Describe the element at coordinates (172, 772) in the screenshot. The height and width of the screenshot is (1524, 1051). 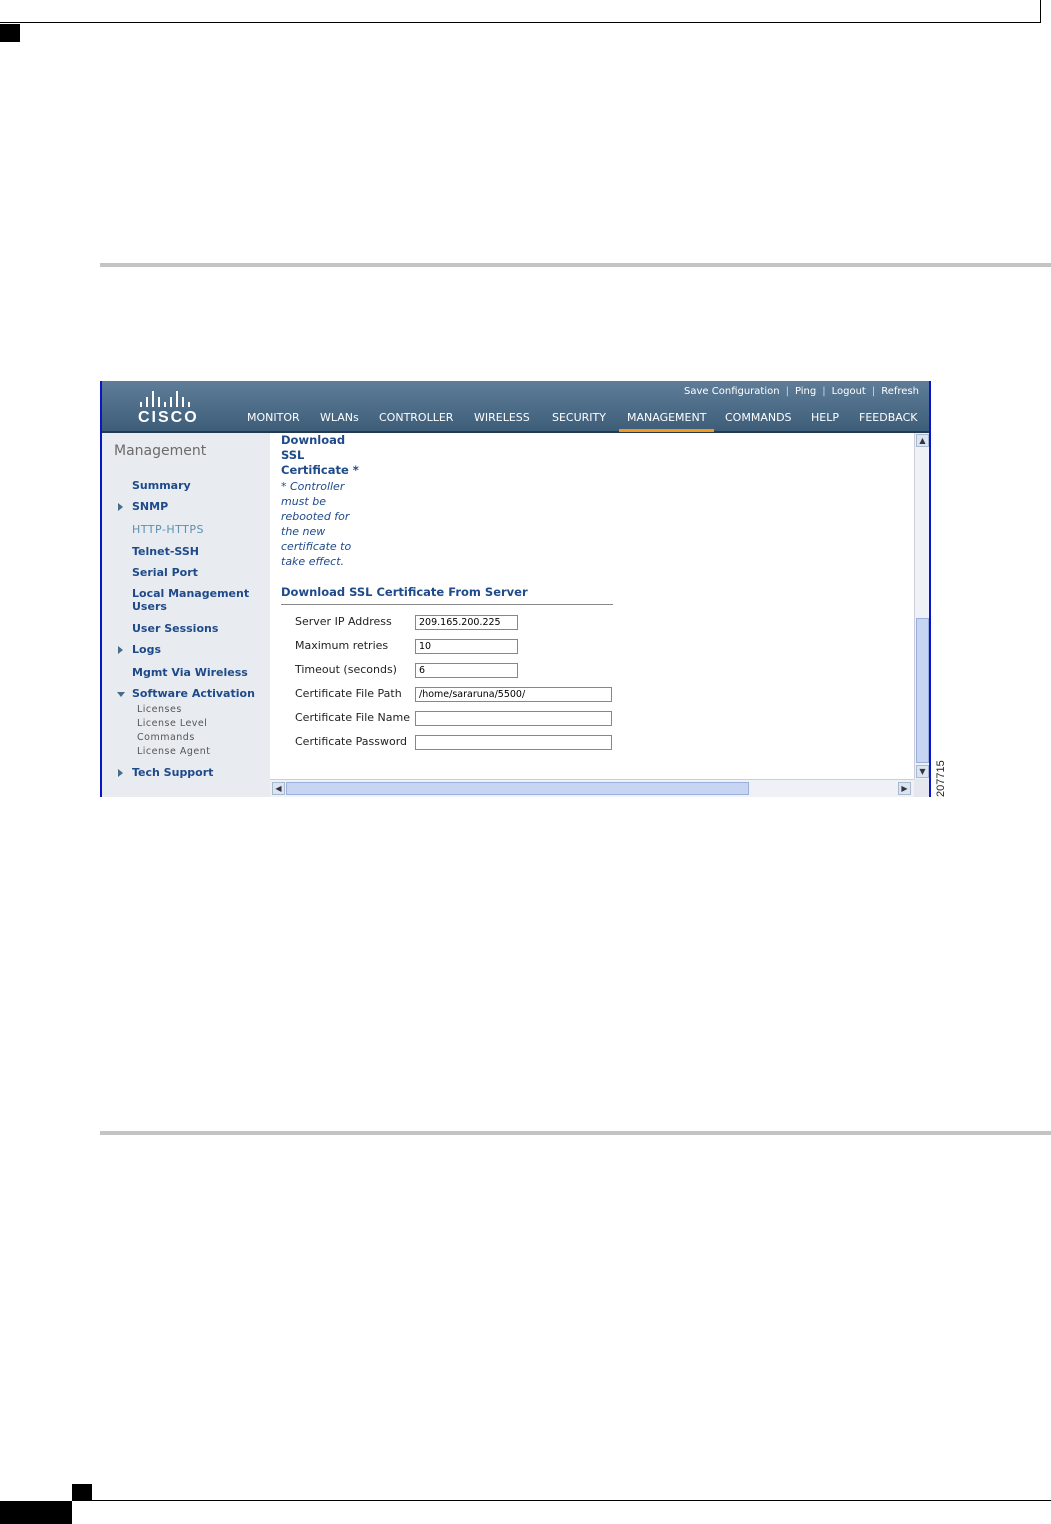
I see `sidebar-item-tech-support: Tech Support` at that location.